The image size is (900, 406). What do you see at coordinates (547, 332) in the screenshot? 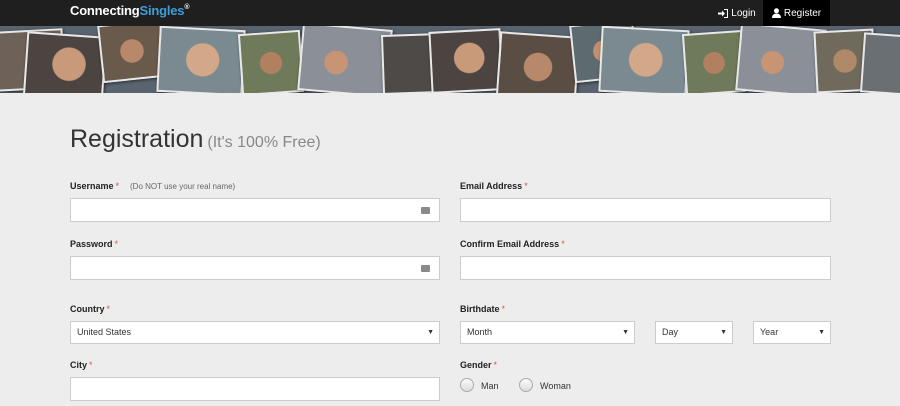
I see `birth-month-select: Month ▼` at bounding box center [547, 332].